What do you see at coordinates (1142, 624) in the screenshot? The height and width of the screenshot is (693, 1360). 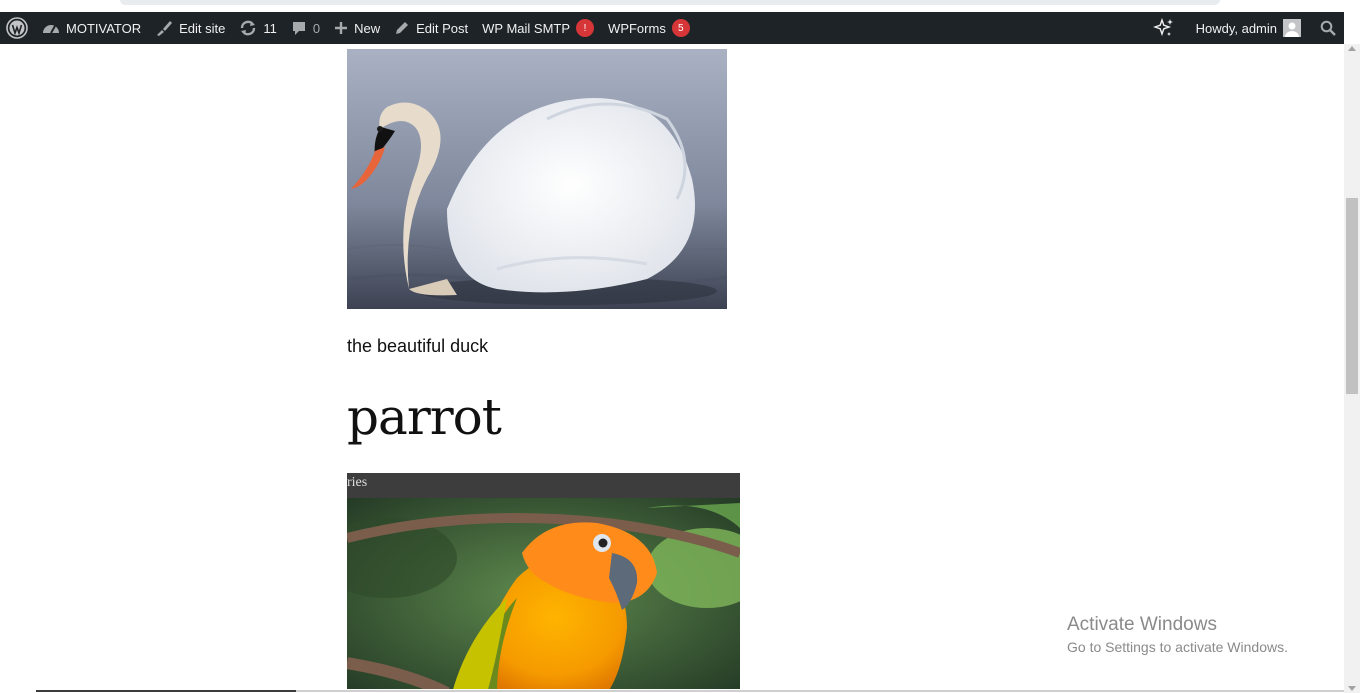 I see `activate-title: Activate Windows` at bounding box center [1142, 624].